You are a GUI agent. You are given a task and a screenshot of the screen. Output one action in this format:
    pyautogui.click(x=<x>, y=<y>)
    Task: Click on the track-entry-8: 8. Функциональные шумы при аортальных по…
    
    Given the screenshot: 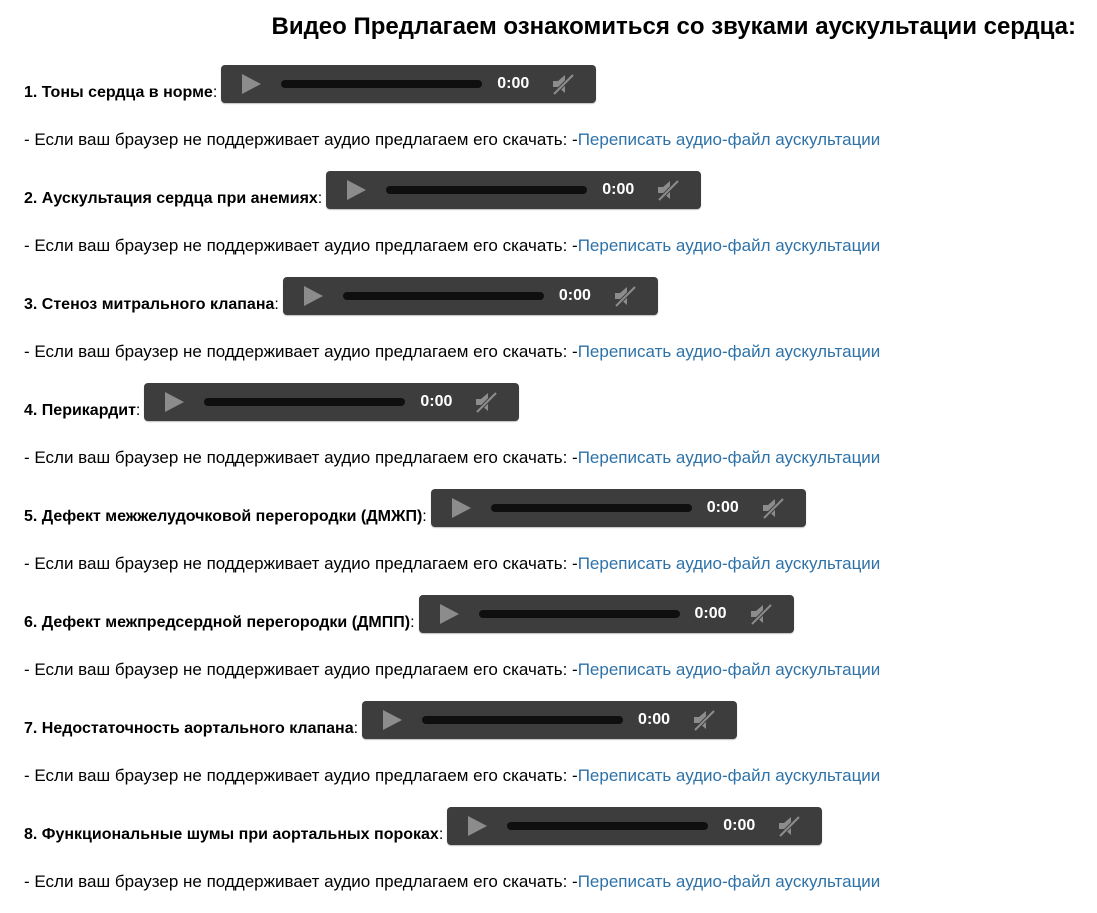 What is the action you would take?
    pyautogui.click(x=554, y=860)
    